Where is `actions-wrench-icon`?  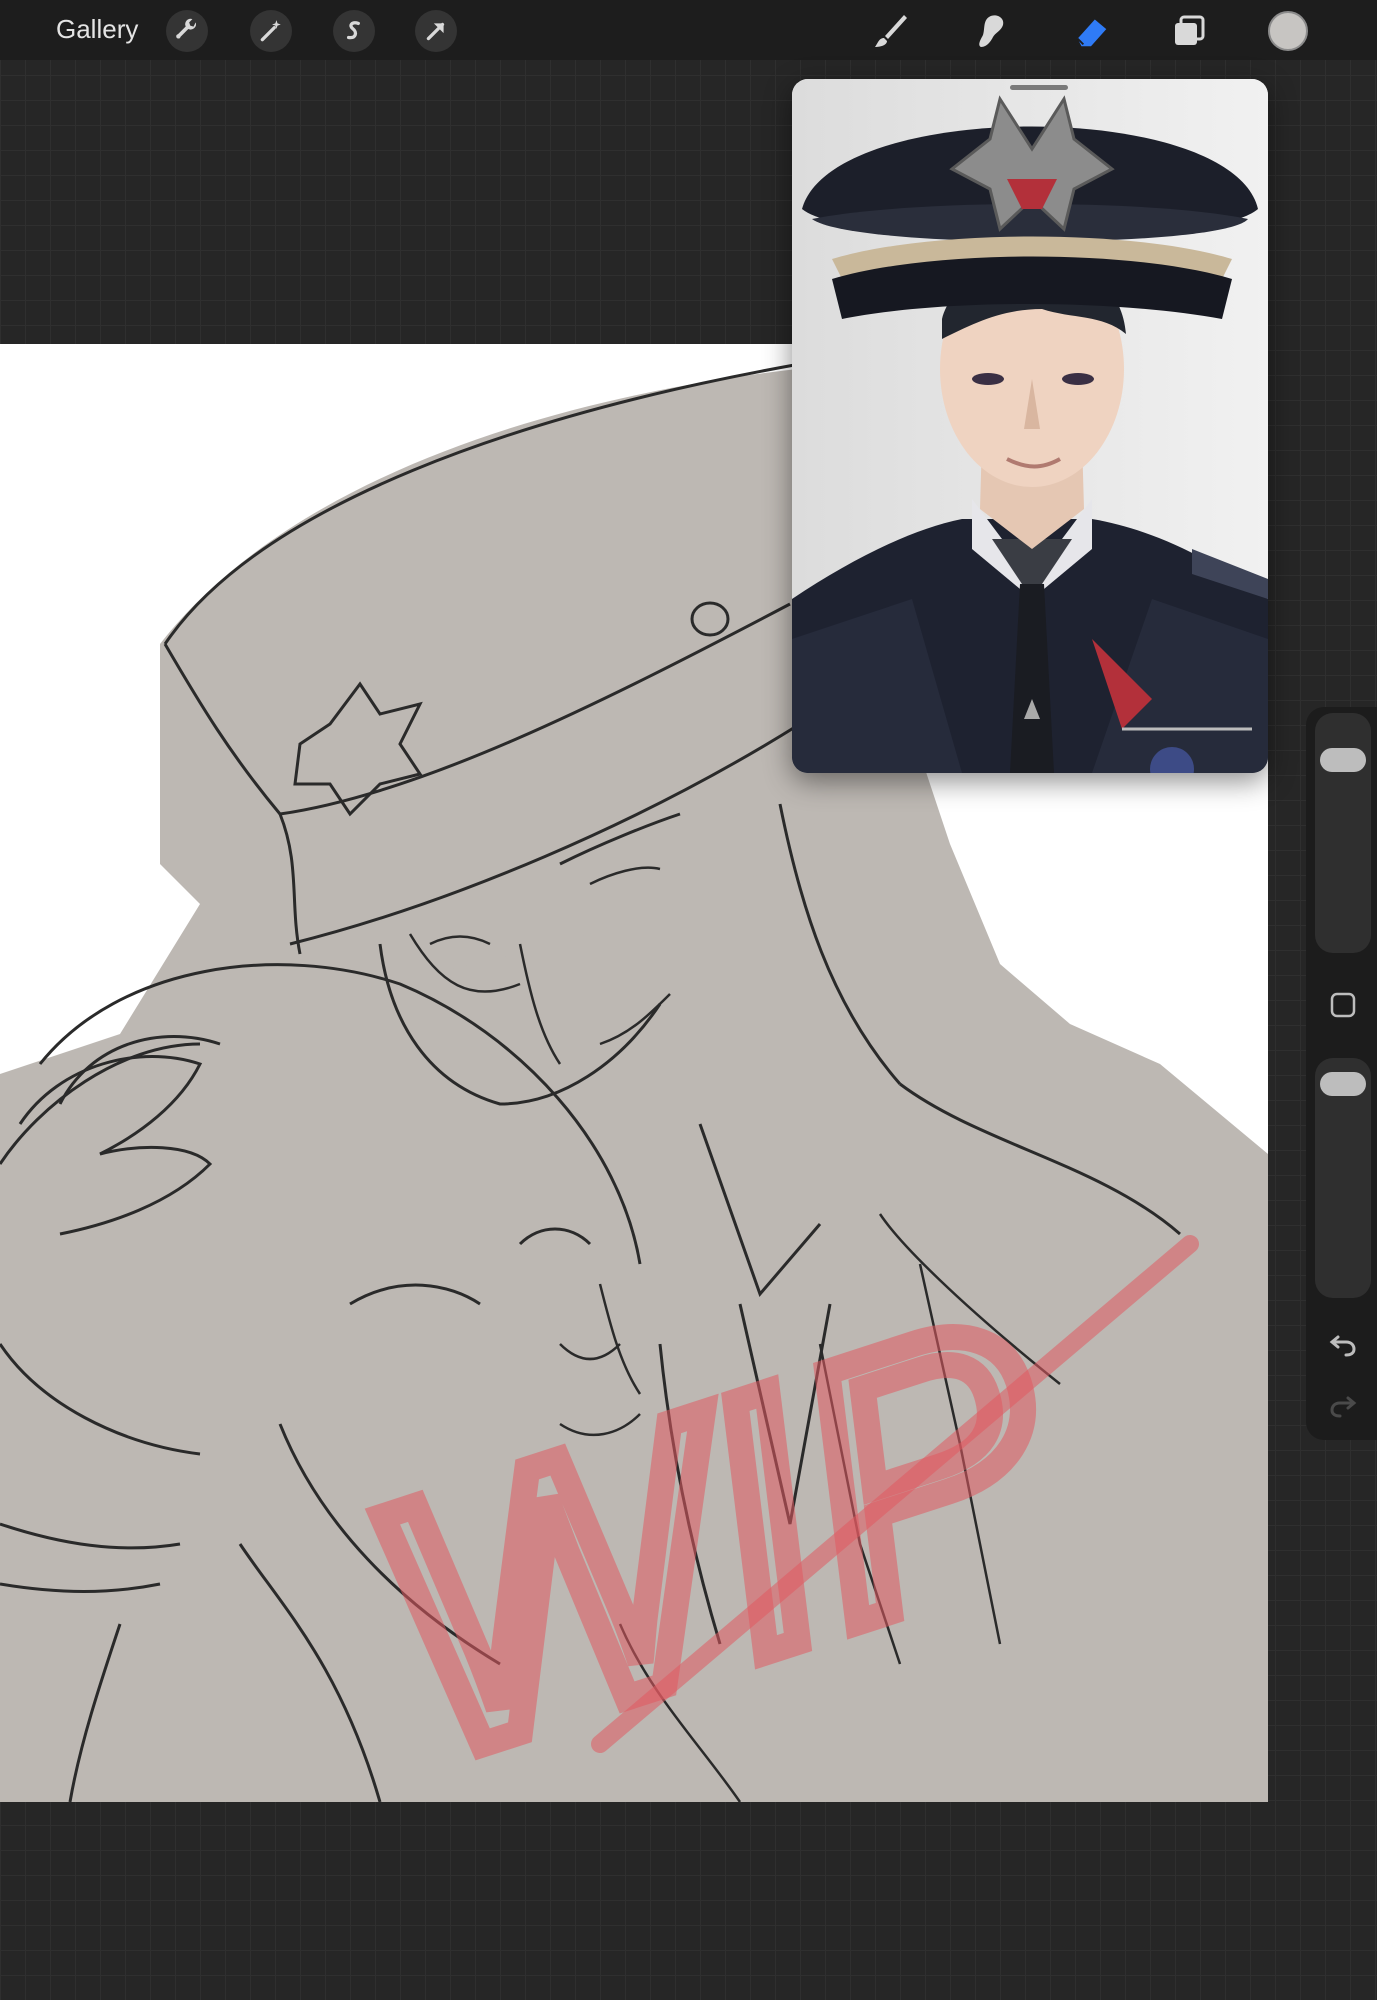
actions-wrench-icon is located at coordinates (187, 31).